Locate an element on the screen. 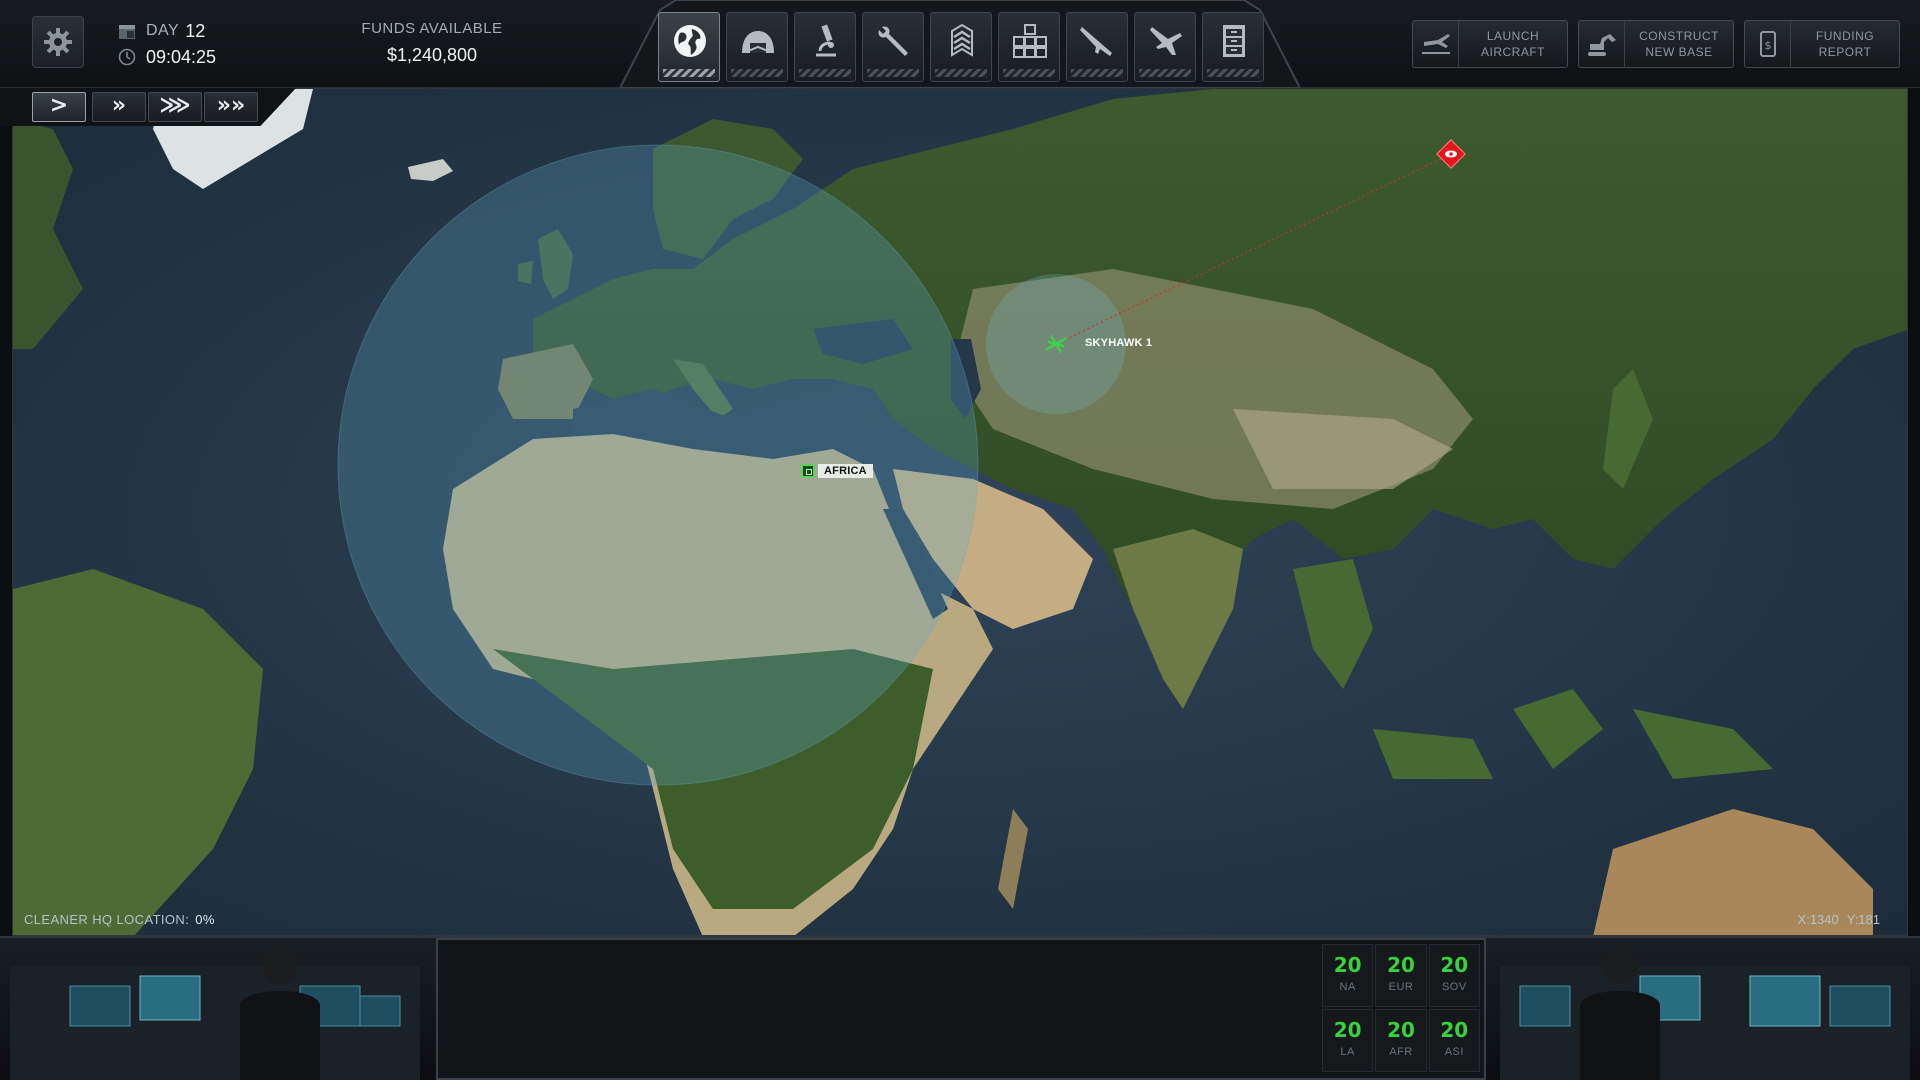  section-tab-strip is located at coordinates (960, 44).